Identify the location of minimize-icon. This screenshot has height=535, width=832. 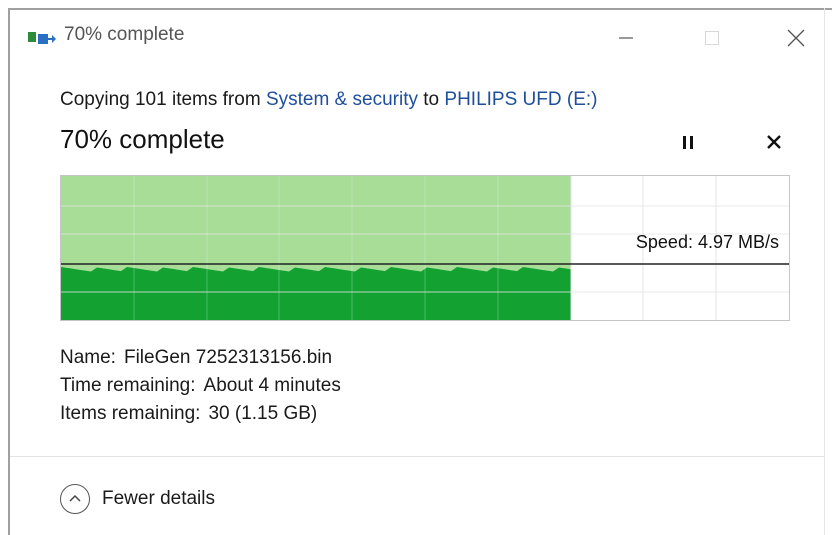
(626, 38).